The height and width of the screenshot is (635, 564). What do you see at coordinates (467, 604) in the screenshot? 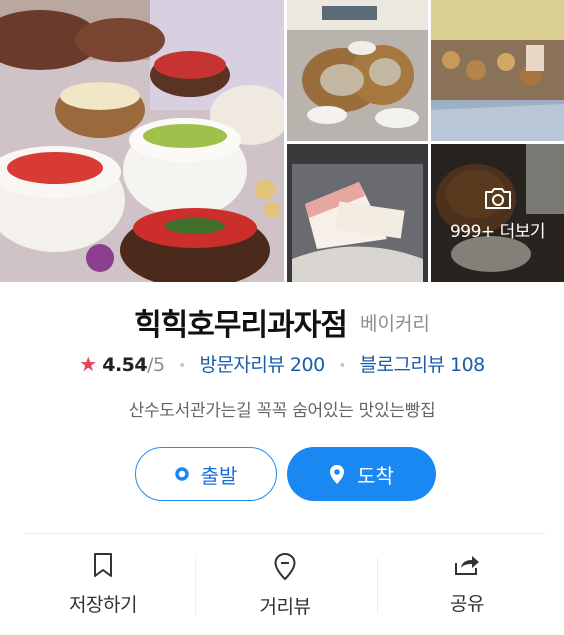
I see `share-label: 공유` at bounding box center [467, 604].